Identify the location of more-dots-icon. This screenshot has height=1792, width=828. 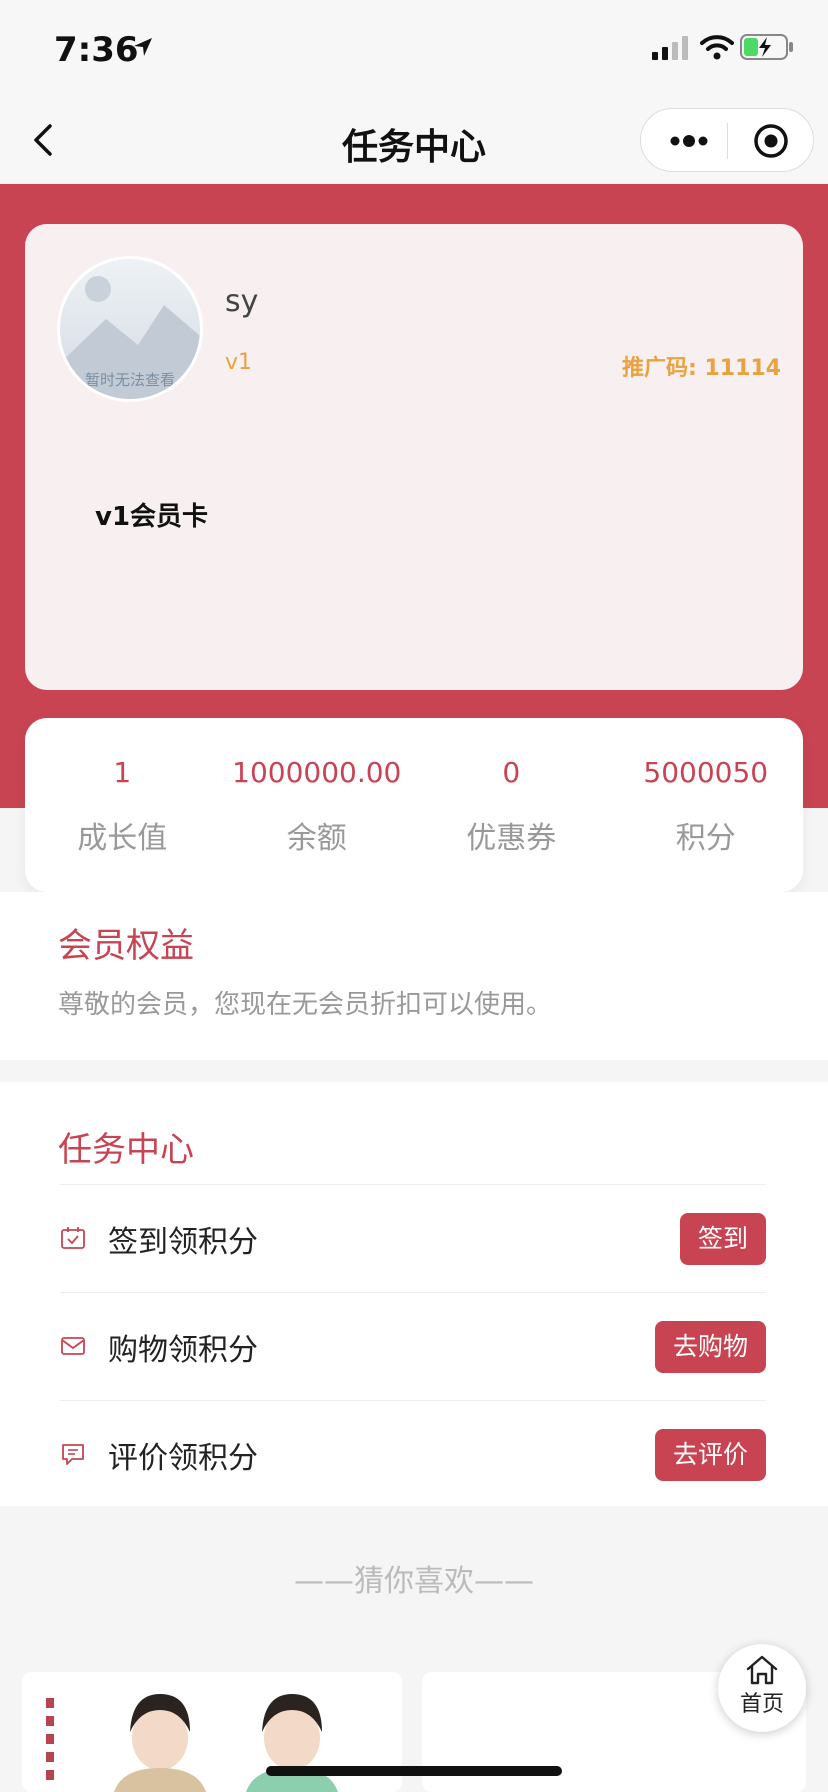
(689, 141).